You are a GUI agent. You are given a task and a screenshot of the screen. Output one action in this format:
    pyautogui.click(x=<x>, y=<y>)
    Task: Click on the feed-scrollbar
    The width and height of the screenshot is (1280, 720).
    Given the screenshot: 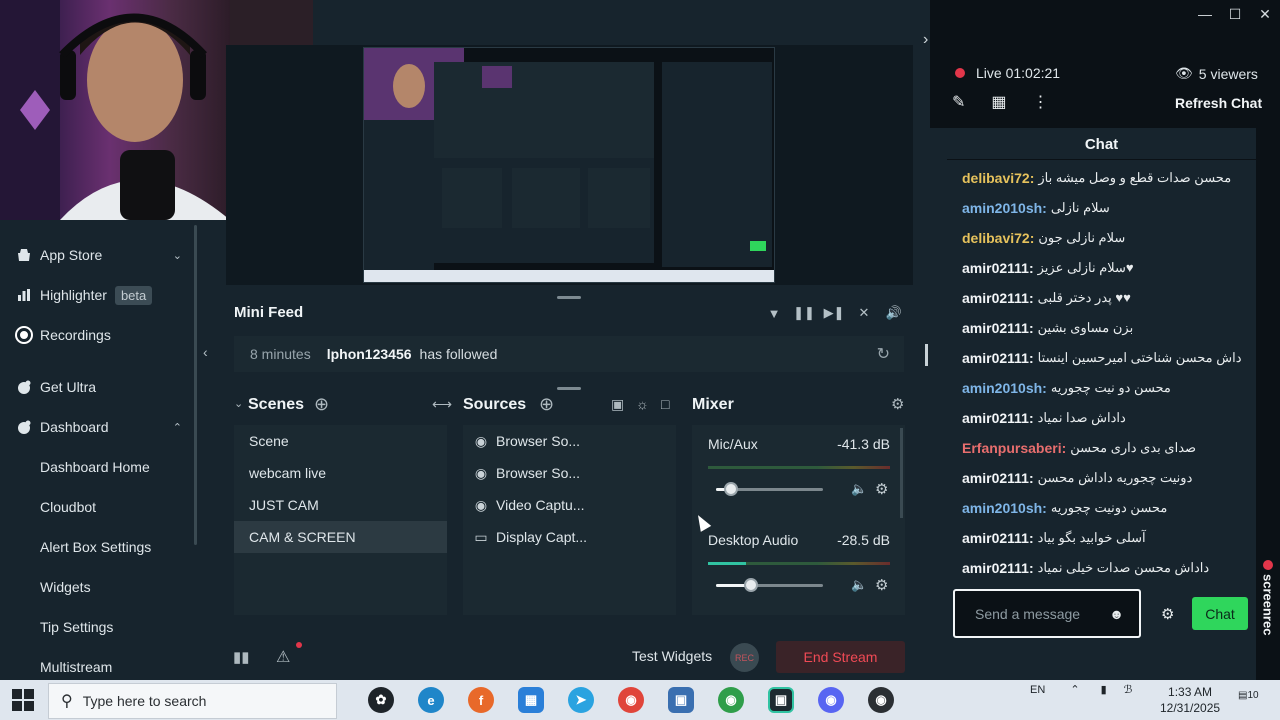 What is the action you would take?
    pyautogui.click(x=926, y=355)
    